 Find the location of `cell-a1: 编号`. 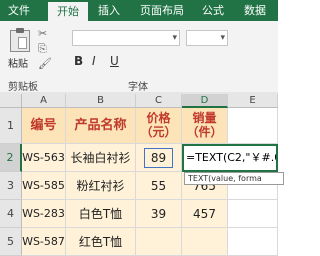

cell-a1: 编号 is located at coordinates (44, 126).